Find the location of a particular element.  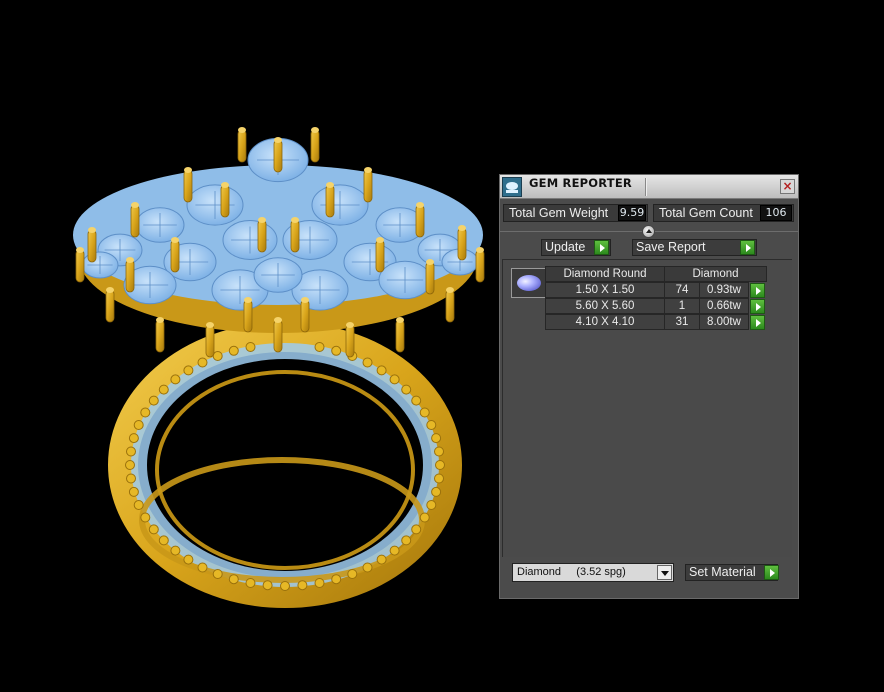

update-go-icon is located at coordinates (601, 247).